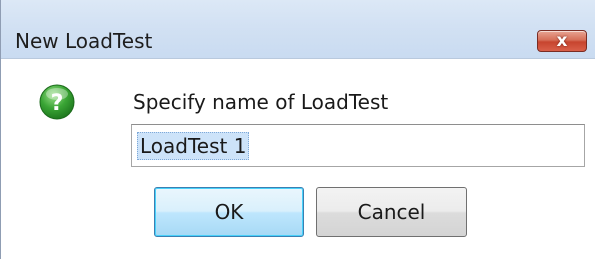  I want to click on question-mark-icon: ?, so click(57, 102).